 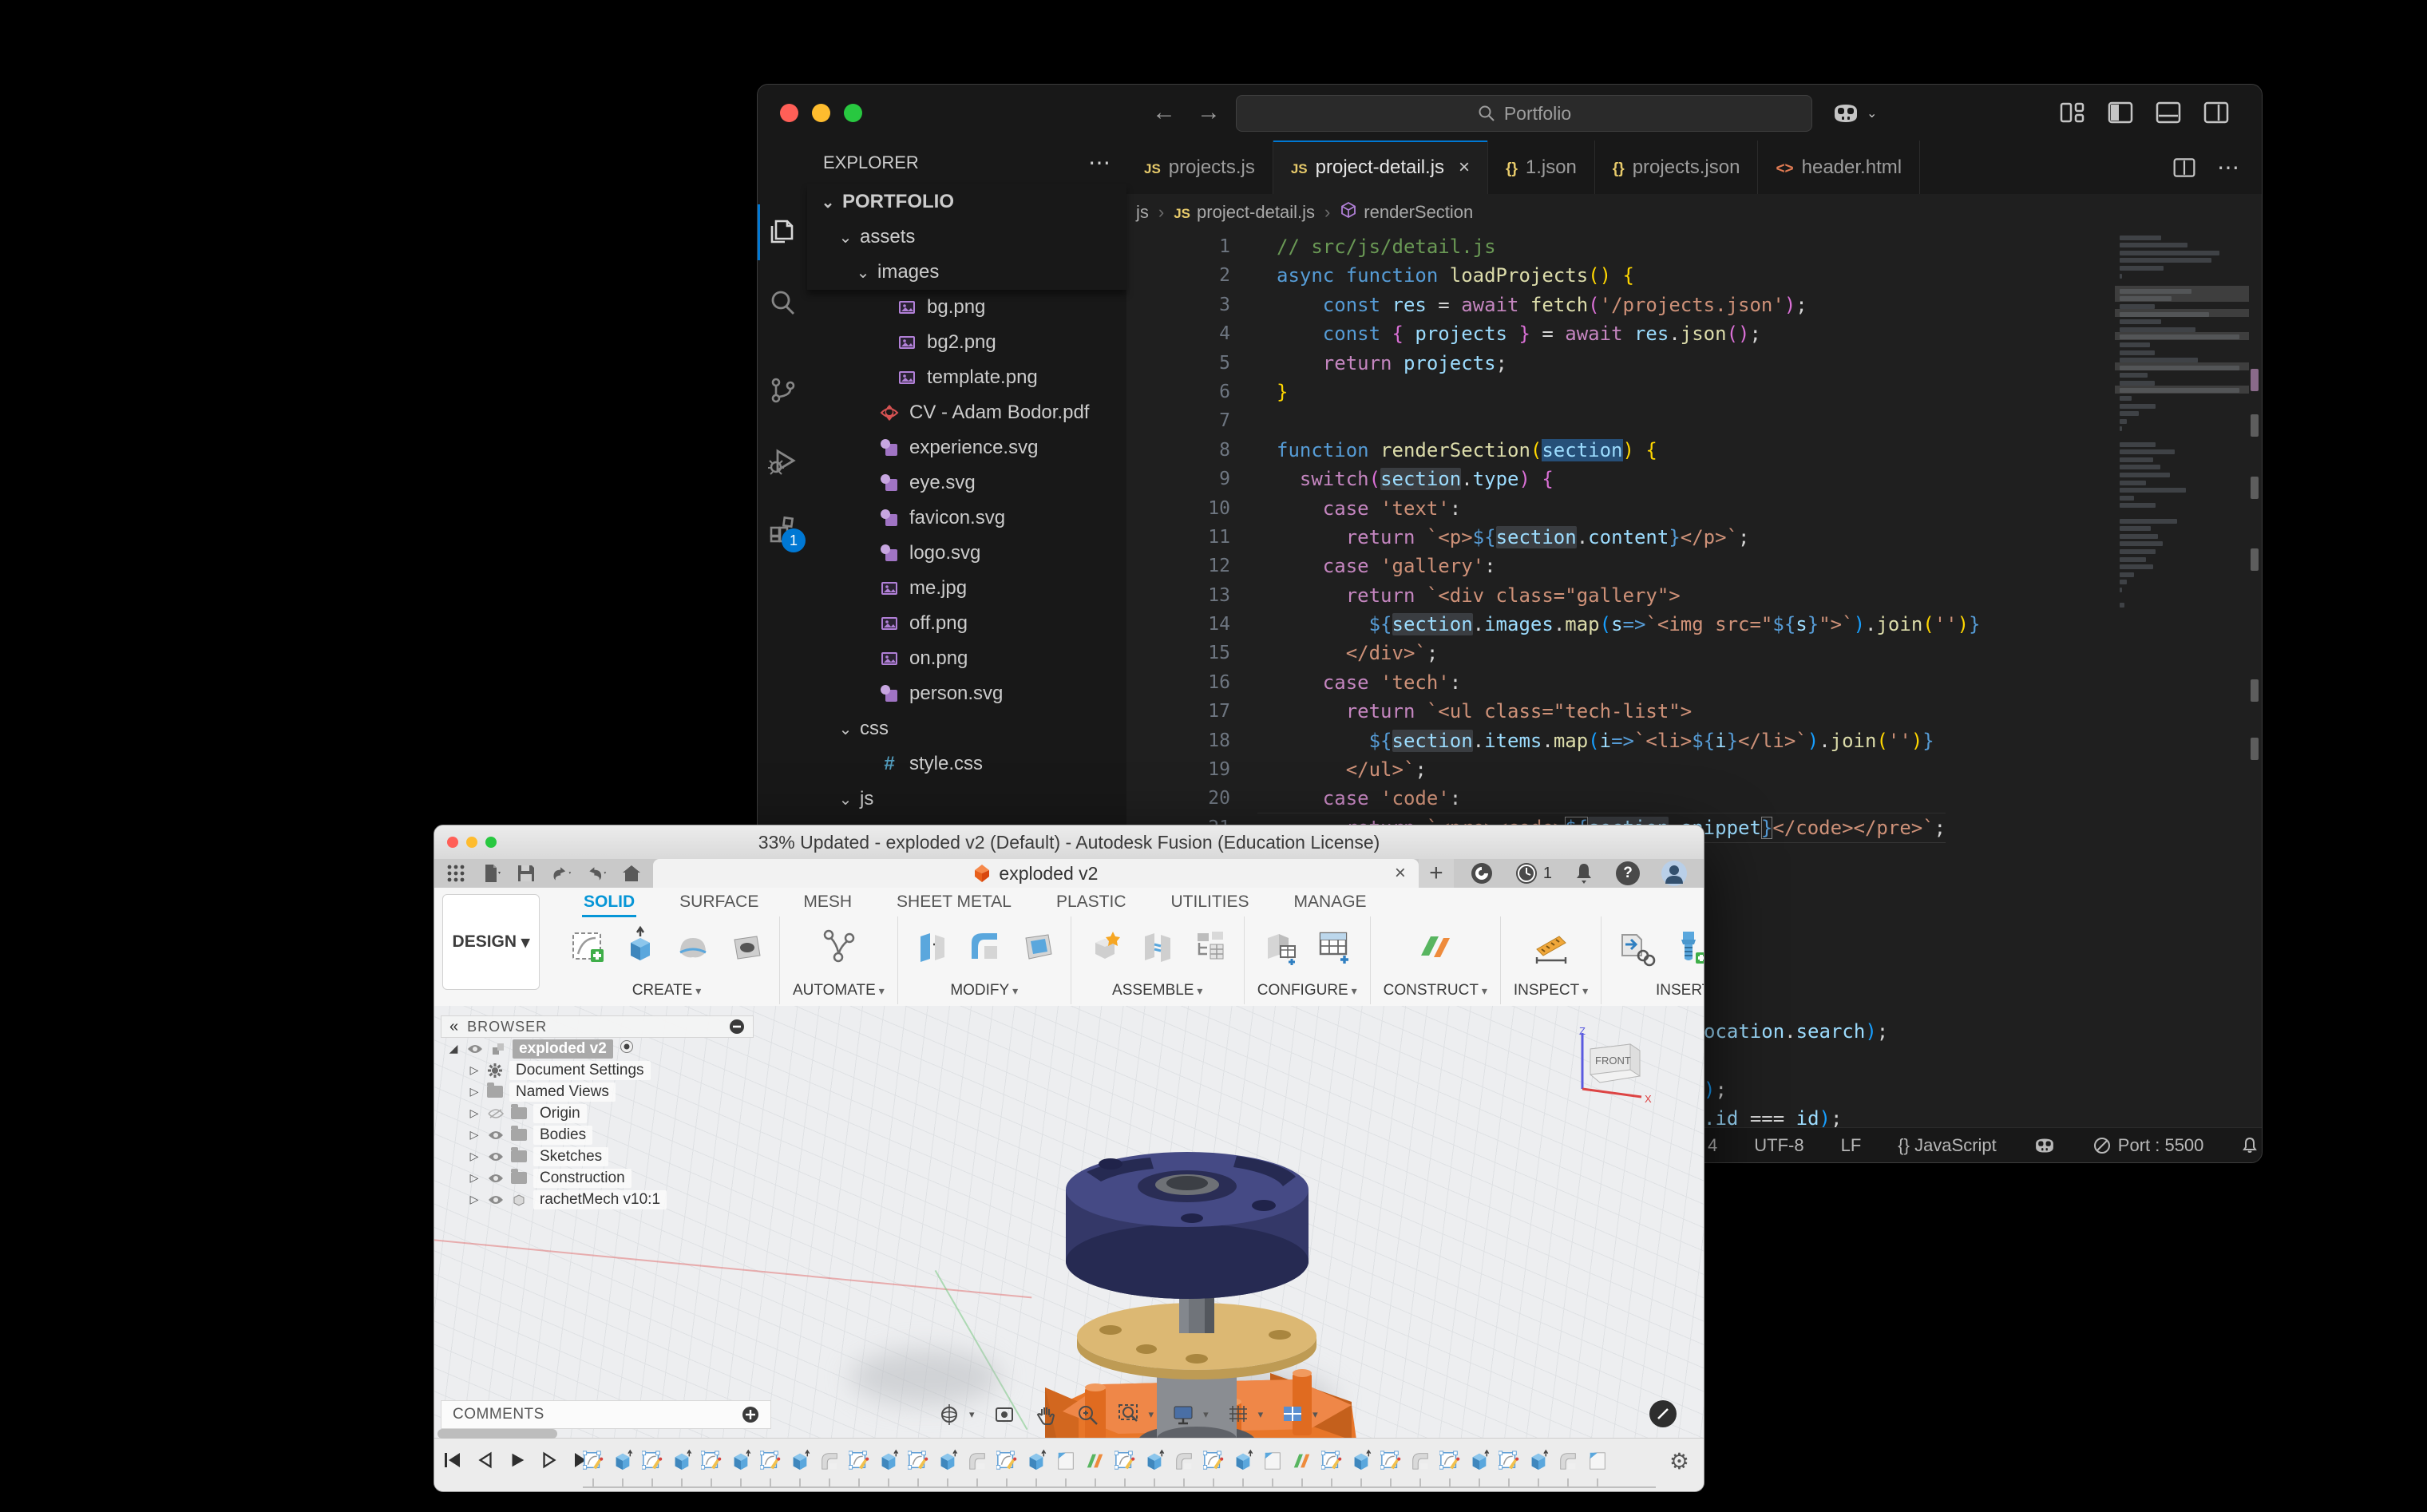 I want to click on tree-item-assets: ⌄ assets, so click(x=966, y=237).